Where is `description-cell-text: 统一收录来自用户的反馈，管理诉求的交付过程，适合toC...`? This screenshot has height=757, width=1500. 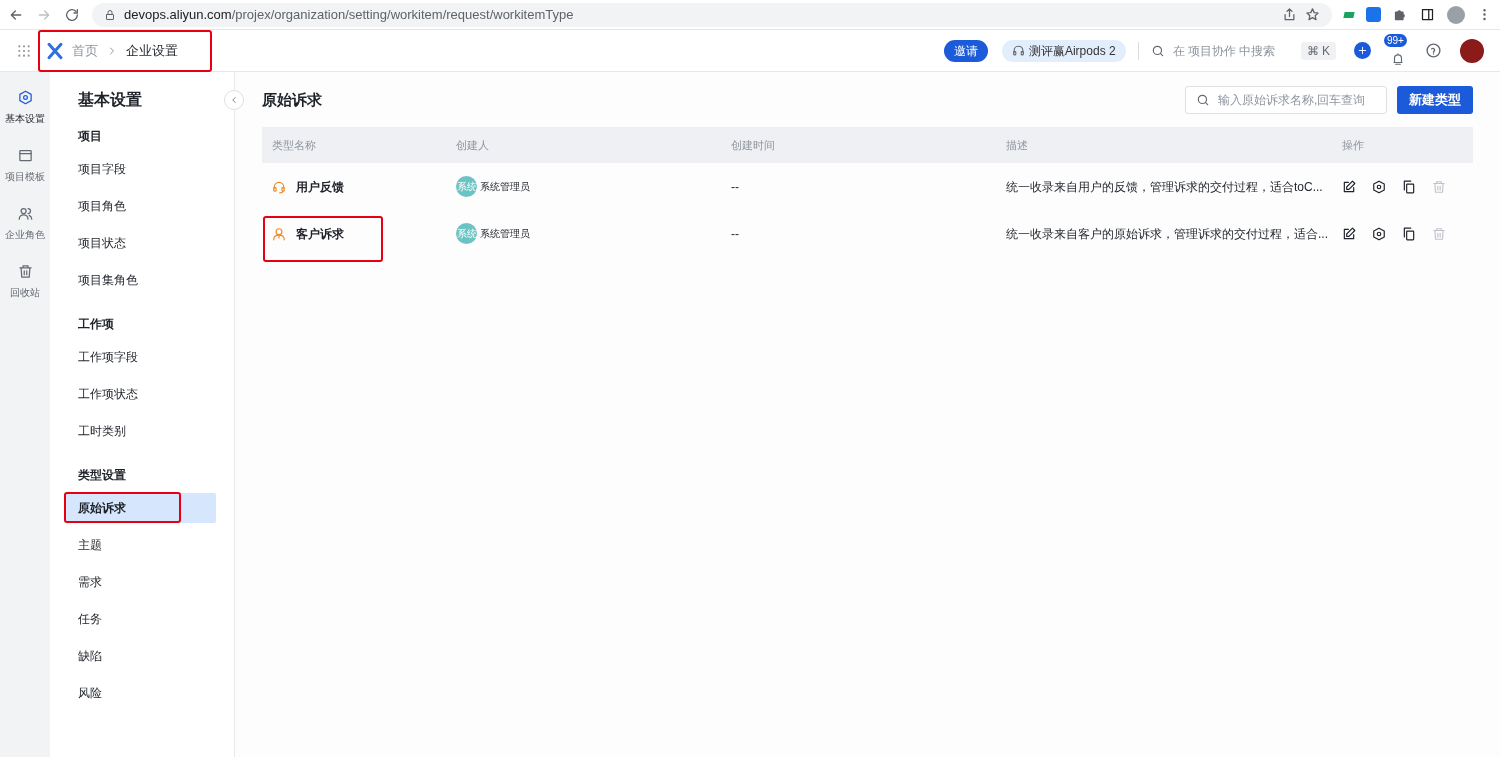
description-cell-text: 统一收录来自用户的反馈，管理诉求的交付过程，适合toC... is located at coordinates (1164, 187).